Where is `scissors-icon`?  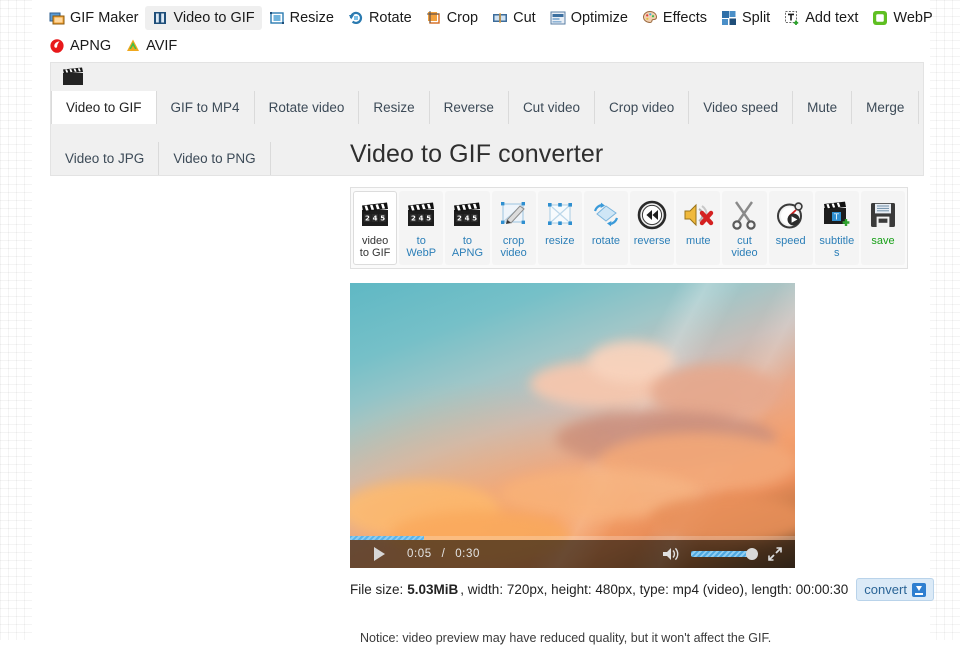 scissors-icon is located at coordinates (744, 215).